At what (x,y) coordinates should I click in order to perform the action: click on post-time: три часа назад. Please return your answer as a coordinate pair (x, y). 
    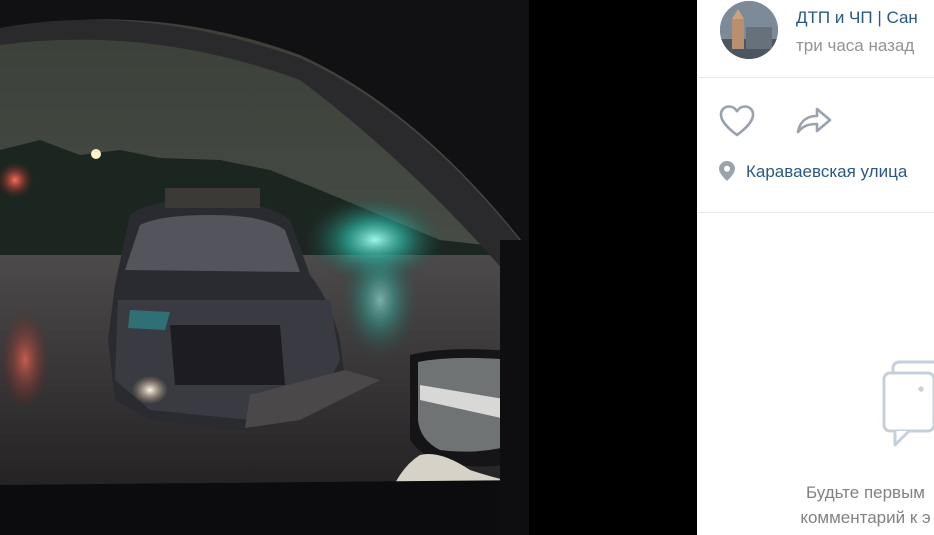
    Looking at the image, I should click on (855, 46).